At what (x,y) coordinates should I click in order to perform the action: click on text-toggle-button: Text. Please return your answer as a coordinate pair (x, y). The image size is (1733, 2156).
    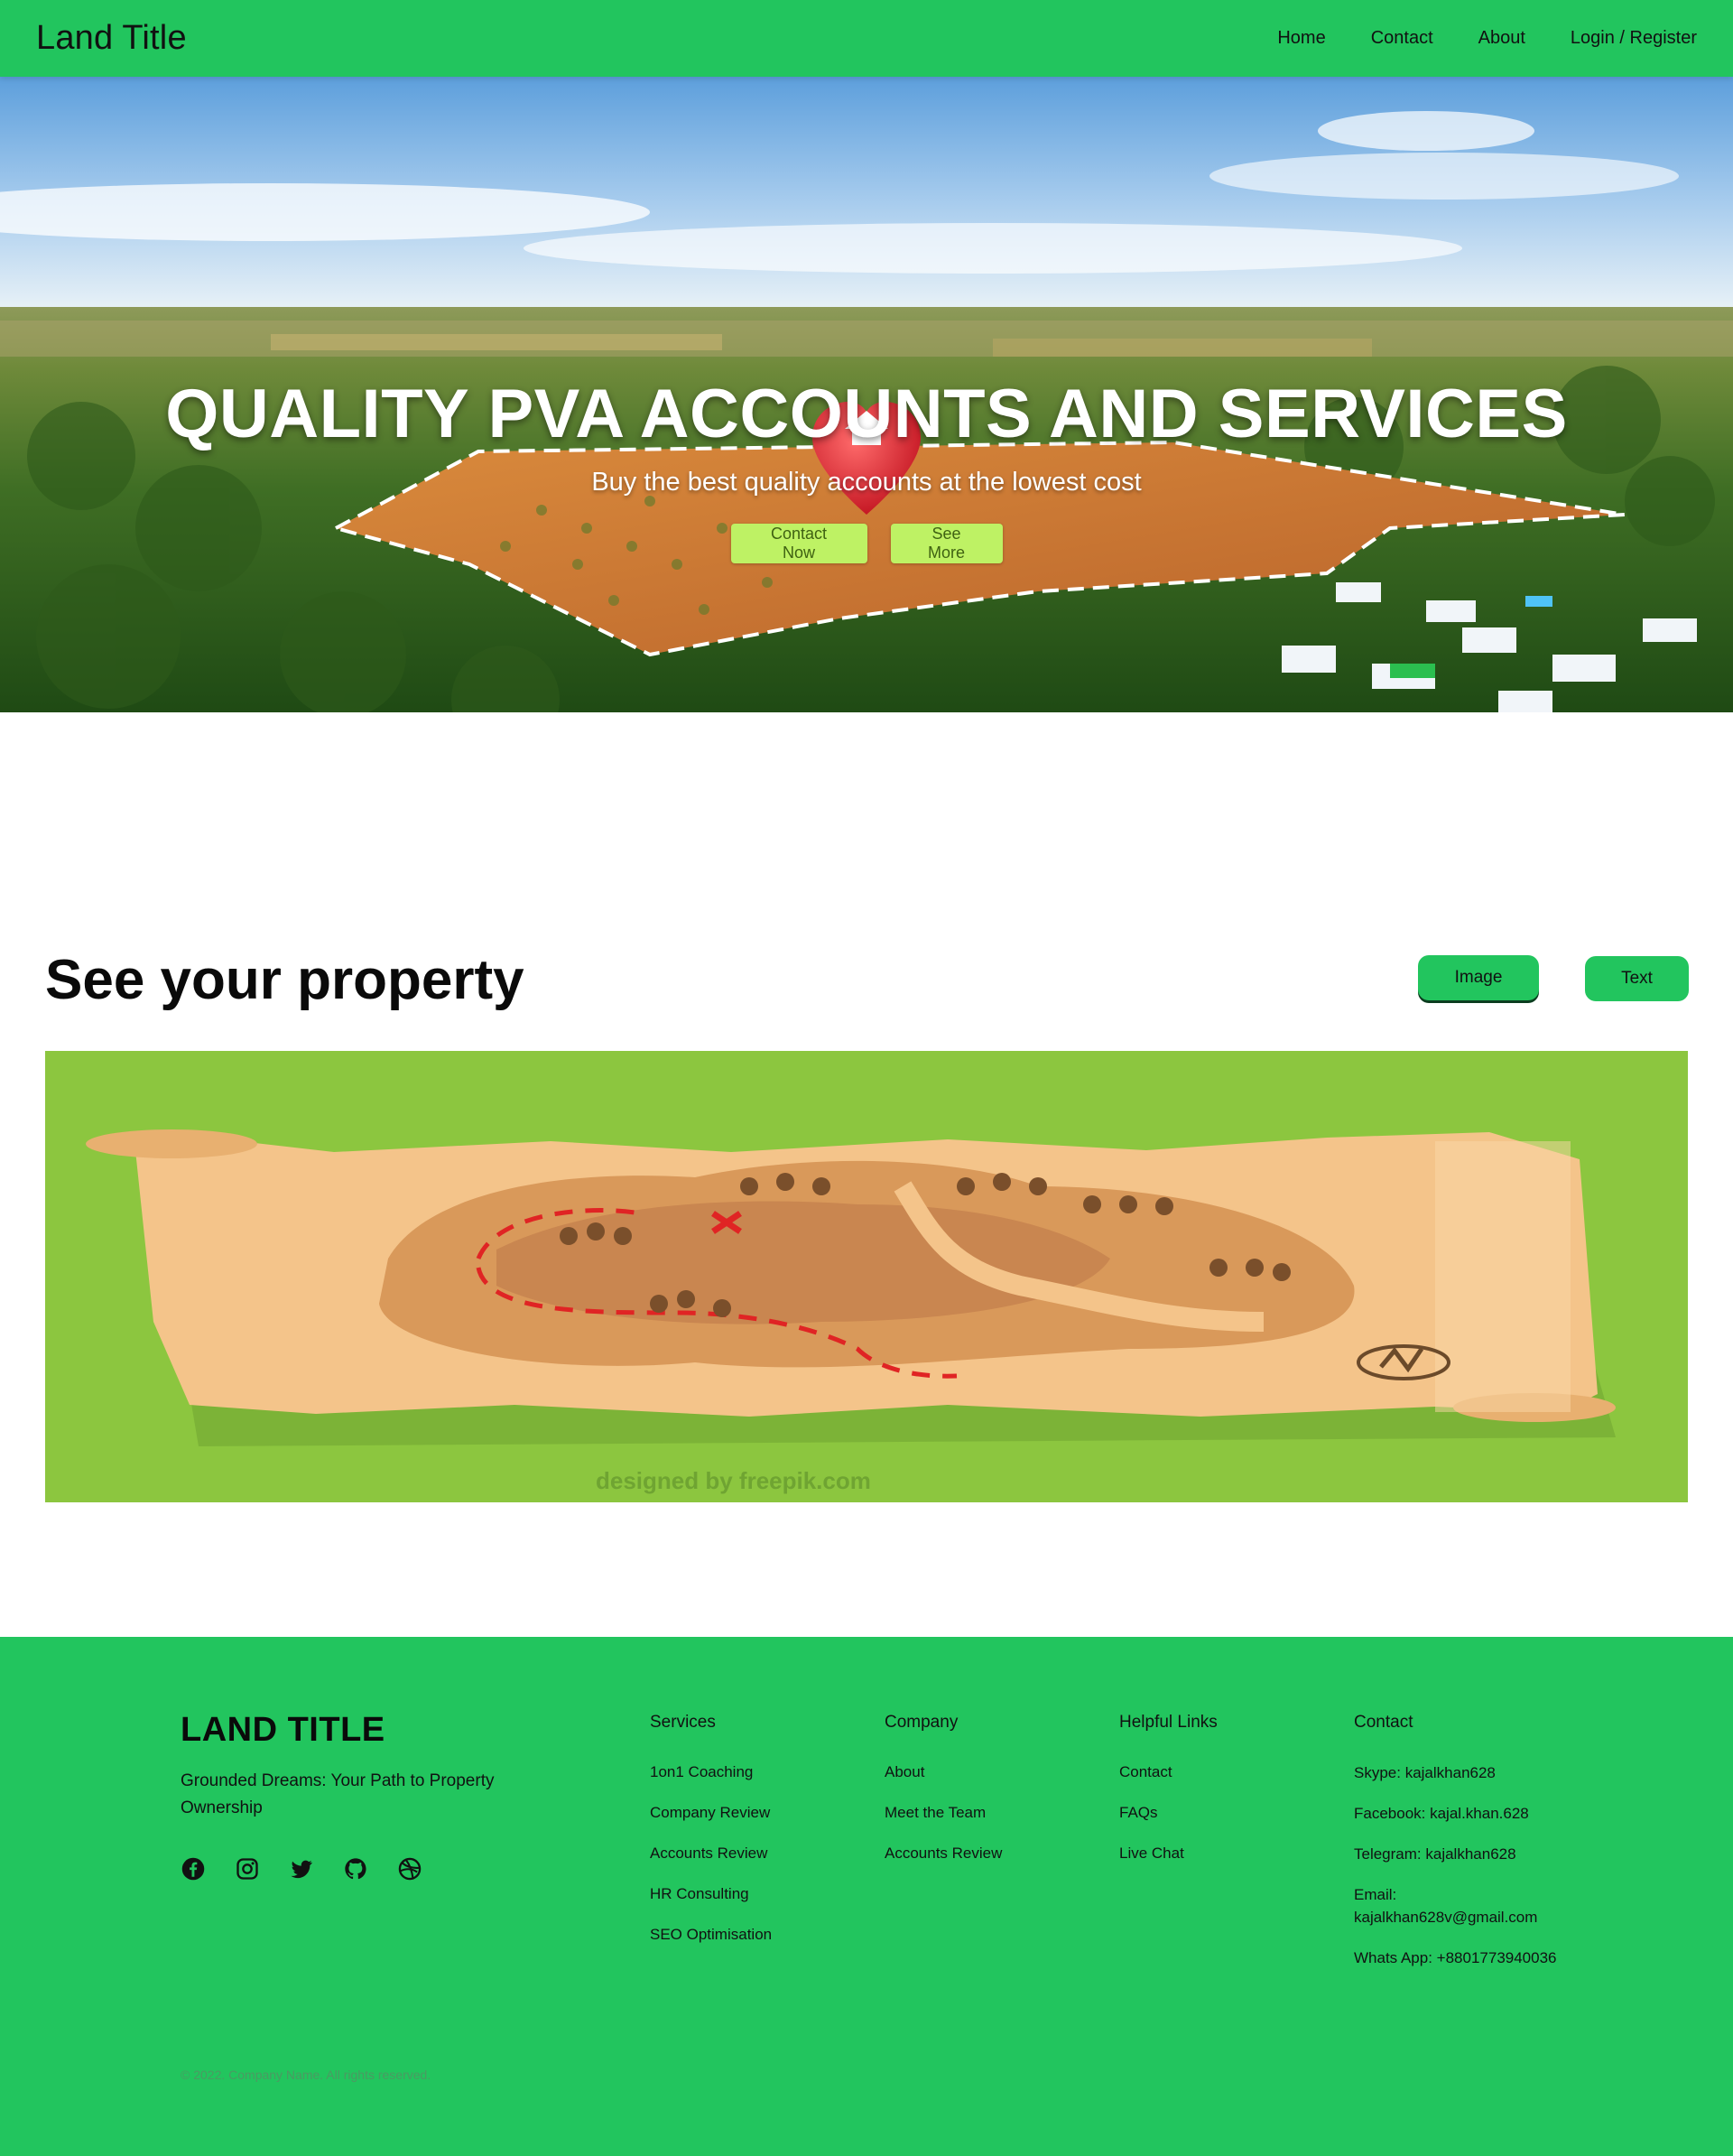
    Looking at the image, I should click on (1637, 979).